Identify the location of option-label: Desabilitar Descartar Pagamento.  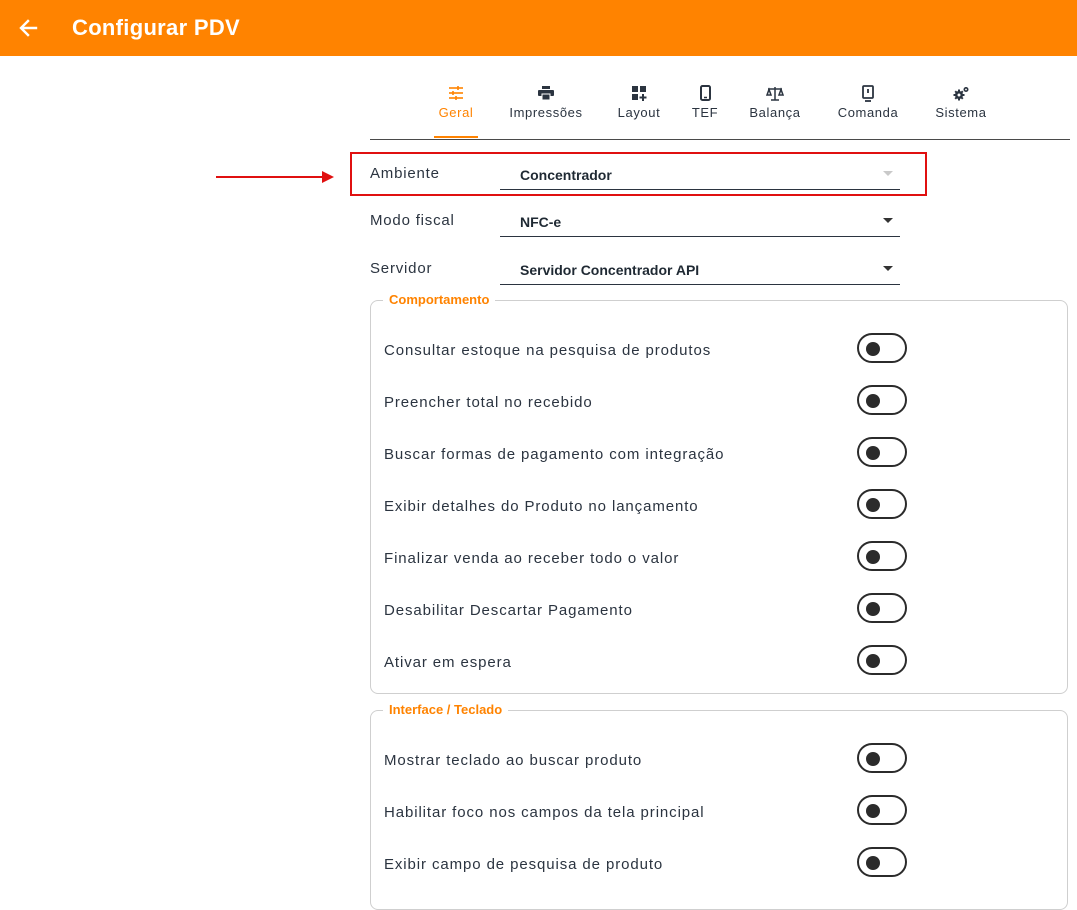
(508, 610).